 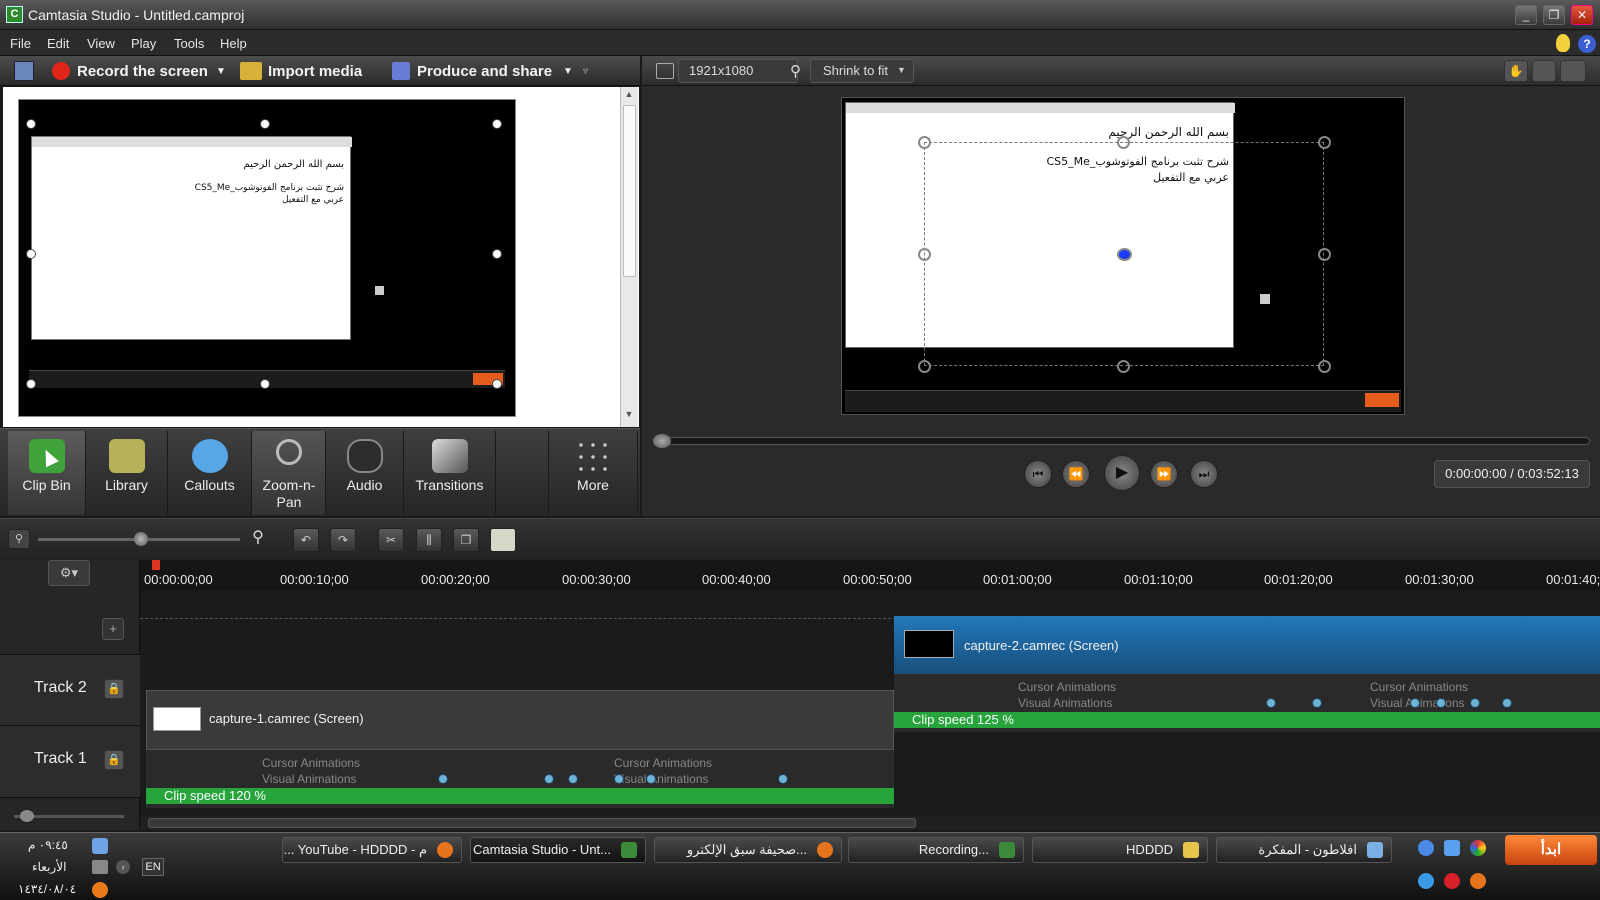 What do you see at coordinates (738, 71) in the screenshot?
I see `resolution-field: 1921x1080` at bounding box center [738, 71].